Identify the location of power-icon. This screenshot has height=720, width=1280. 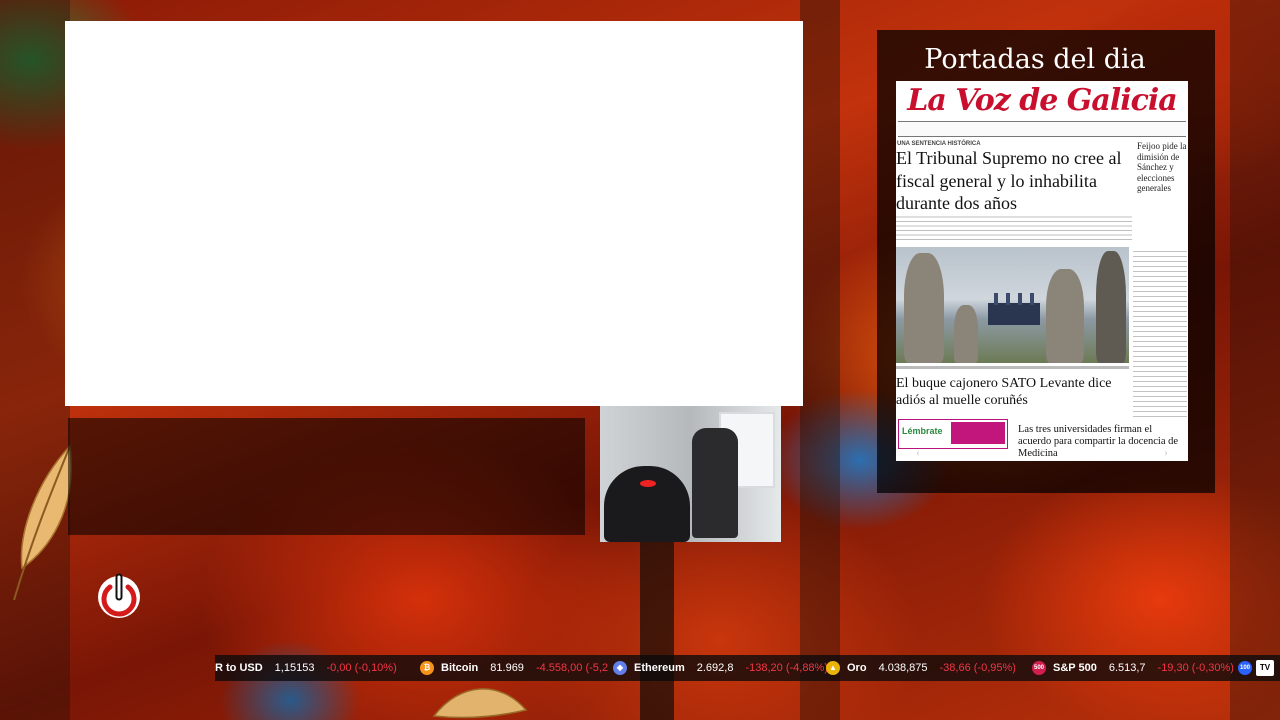
(119, 597).